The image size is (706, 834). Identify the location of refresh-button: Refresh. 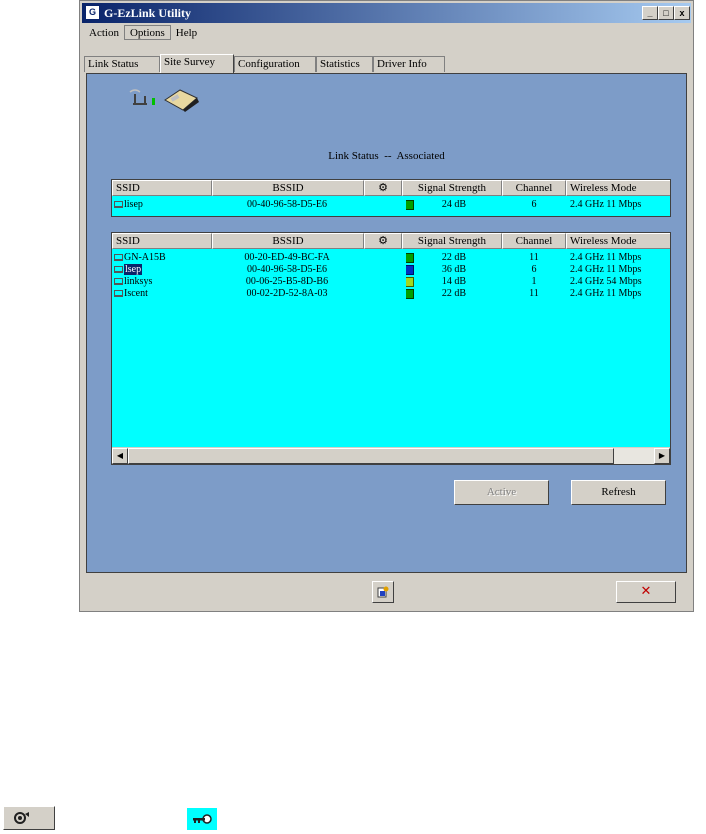
(618, 492).